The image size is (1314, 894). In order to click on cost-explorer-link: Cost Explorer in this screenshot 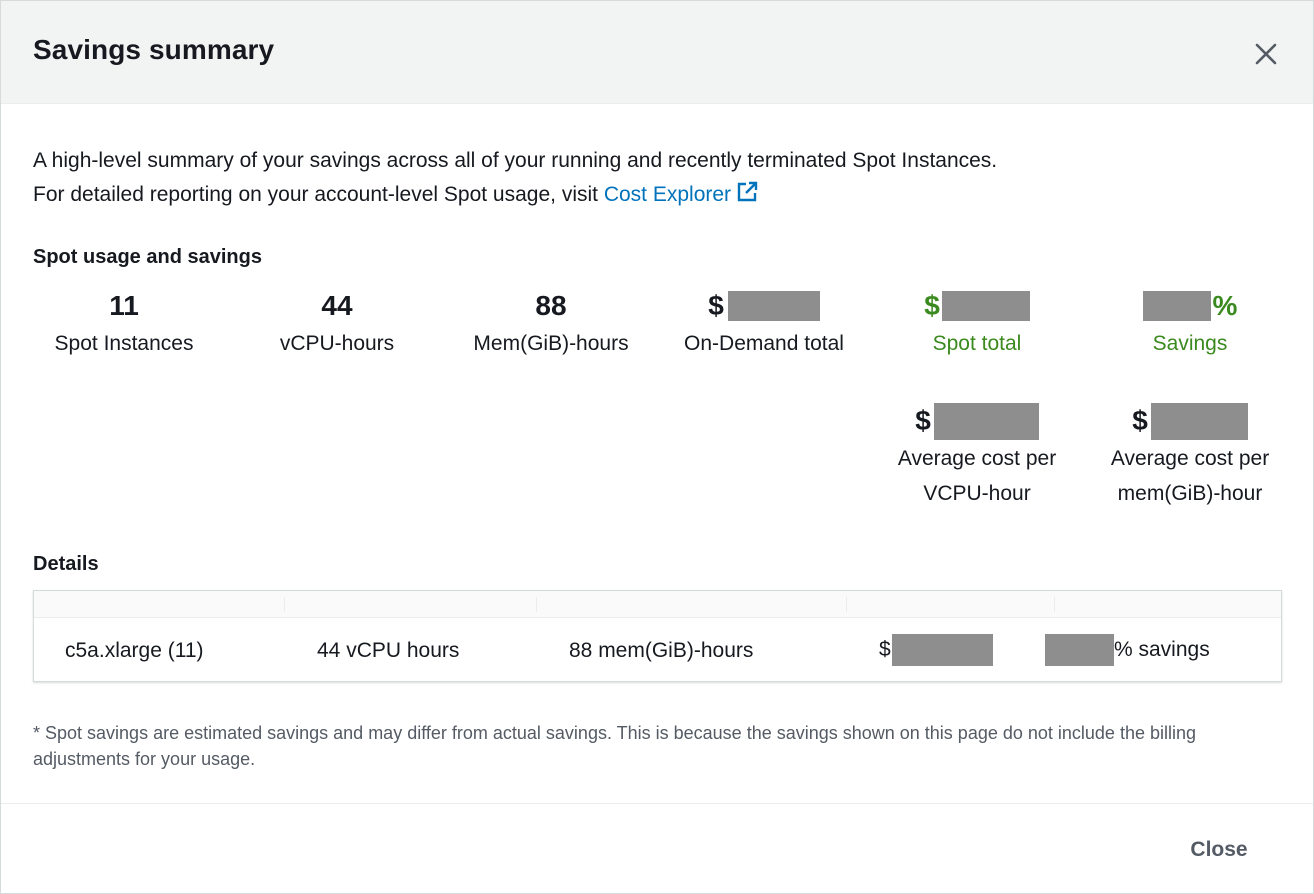, I will do `click(681, 193)`.